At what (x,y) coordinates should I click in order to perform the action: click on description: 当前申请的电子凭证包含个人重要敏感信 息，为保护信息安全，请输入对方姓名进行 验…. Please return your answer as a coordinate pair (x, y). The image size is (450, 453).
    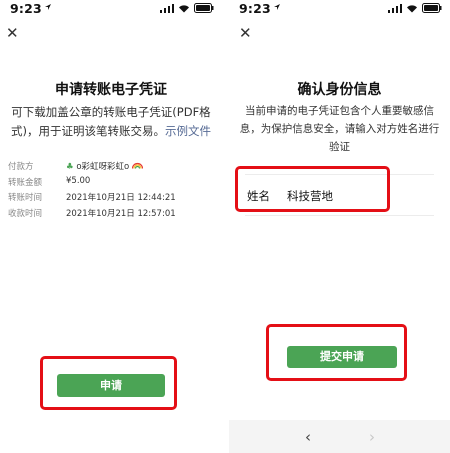
    Looking at the image, I should click on (339, 129).